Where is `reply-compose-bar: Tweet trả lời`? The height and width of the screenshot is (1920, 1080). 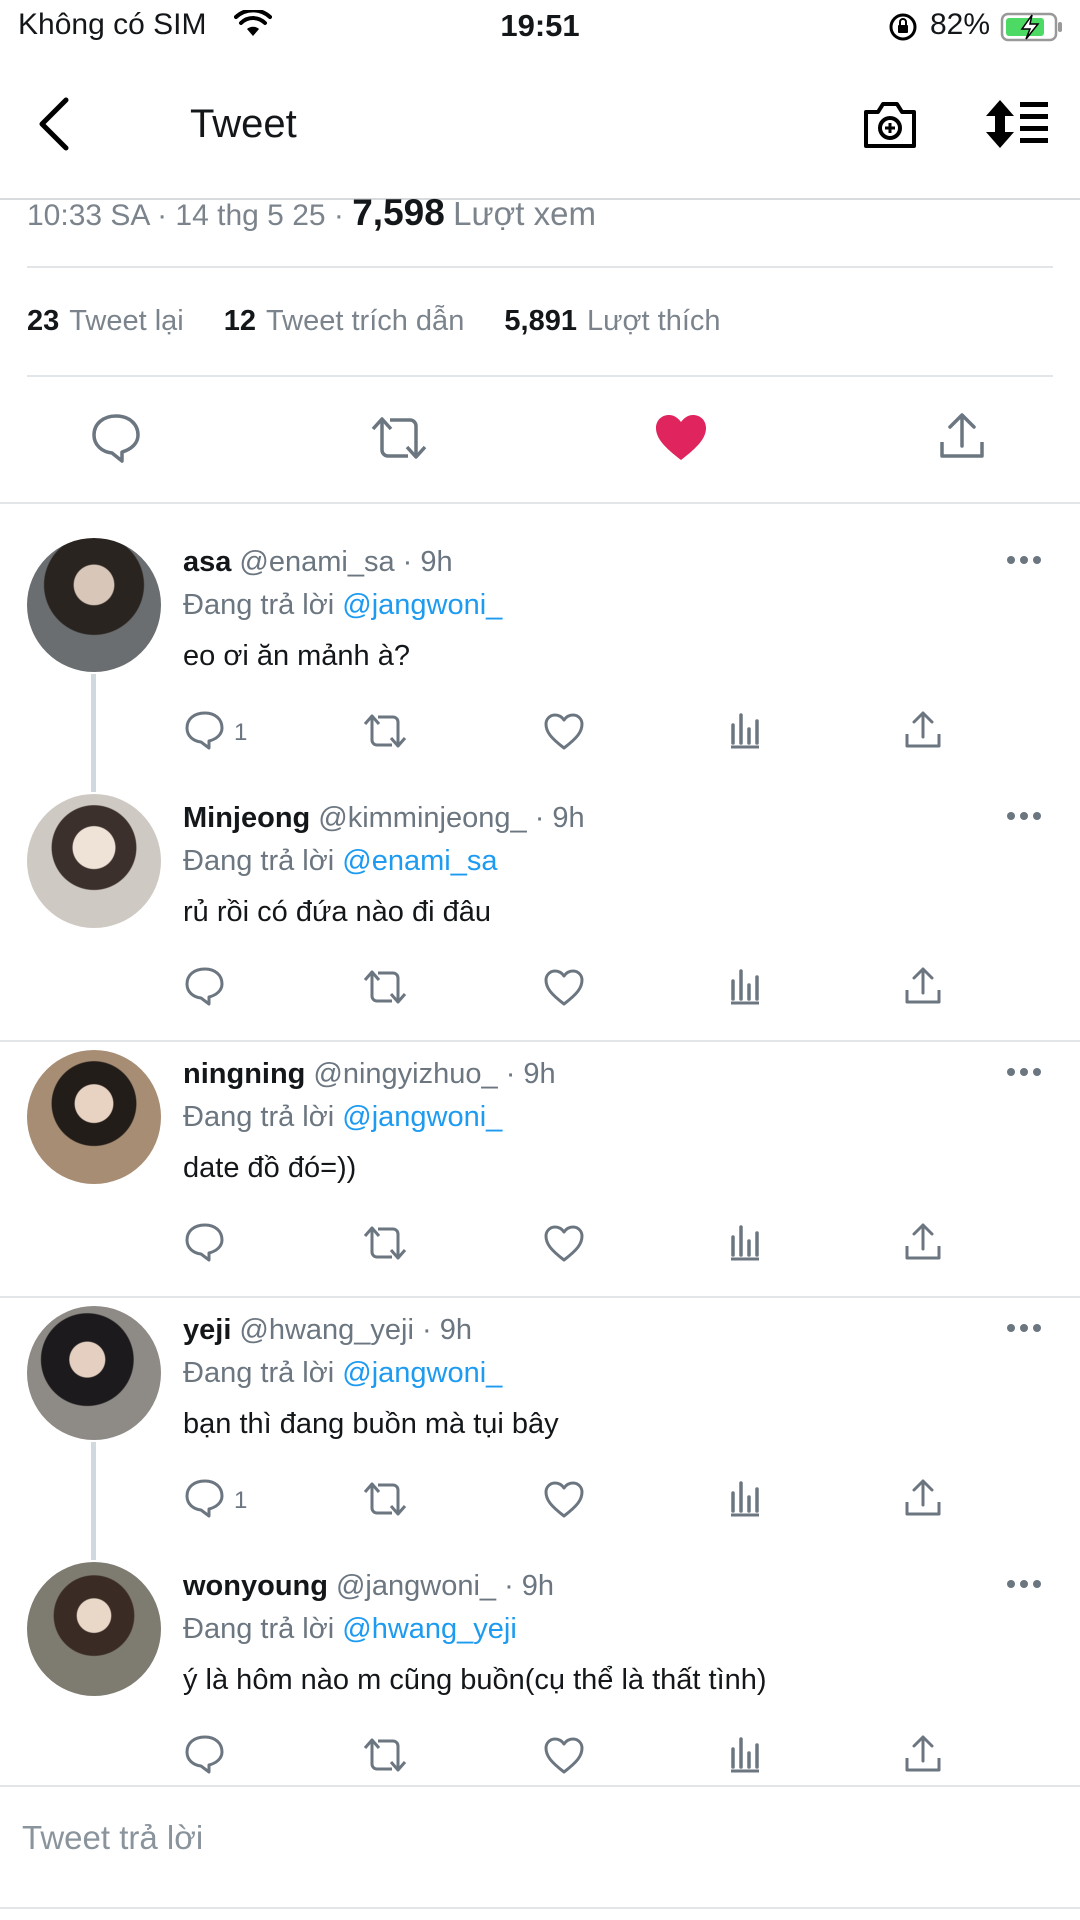
reply-compose-bar: Tweet trả lời is located at coordinates (540, 1841).